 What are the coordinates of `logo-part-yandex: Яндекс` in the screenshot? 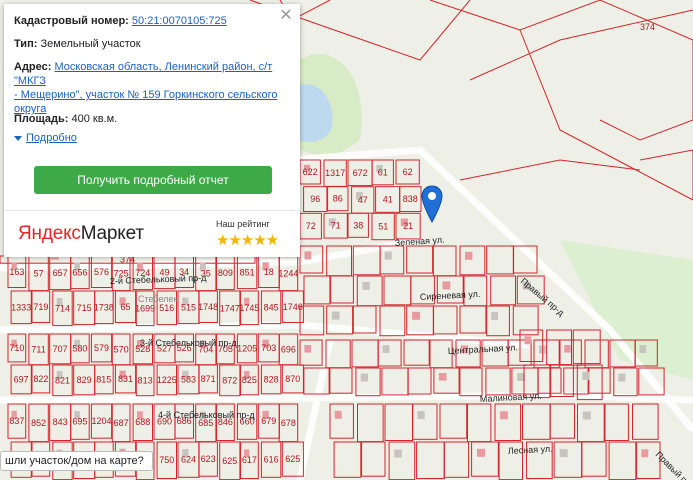 It's located at (49, 233).